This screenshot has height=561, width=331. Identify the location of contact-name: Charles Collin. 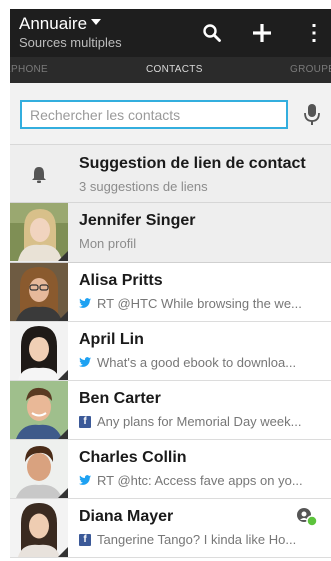
(133, 457).